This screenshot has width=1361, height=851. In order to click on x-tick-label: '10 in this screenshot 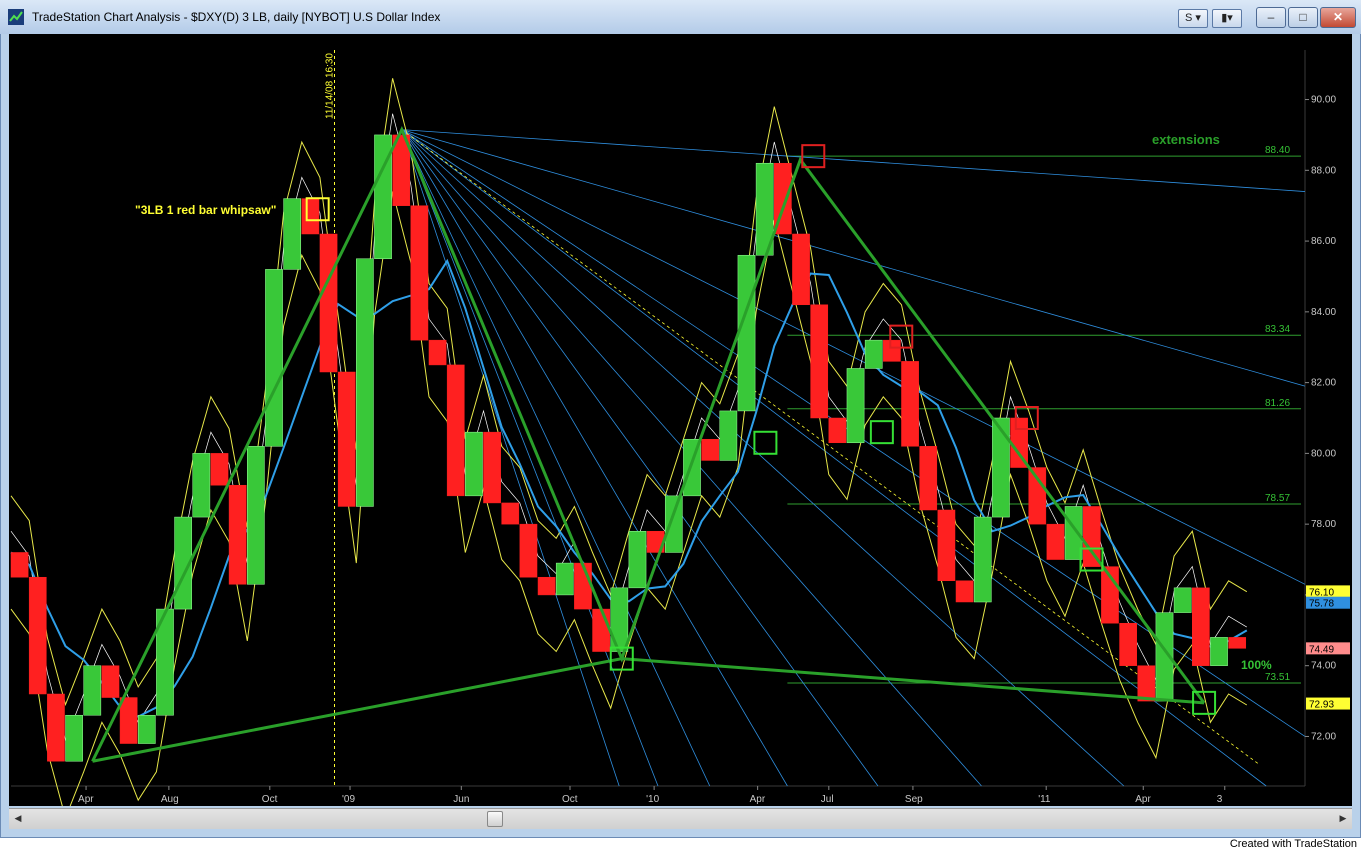, I will do `click(652, 799)`.